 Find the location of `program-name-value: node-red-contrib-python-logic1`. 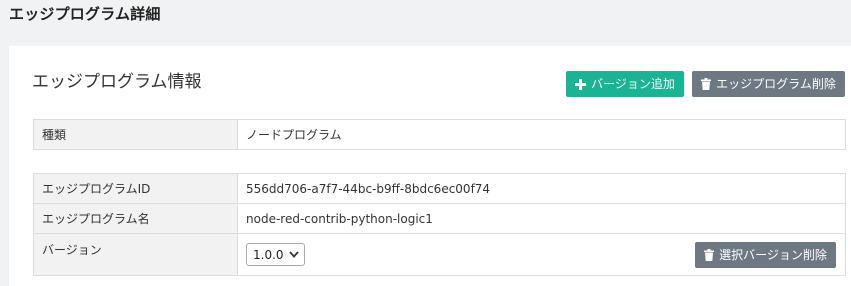

program-name-value: node-red-contrib-python-logic1 is located at coordinates (541, 218).